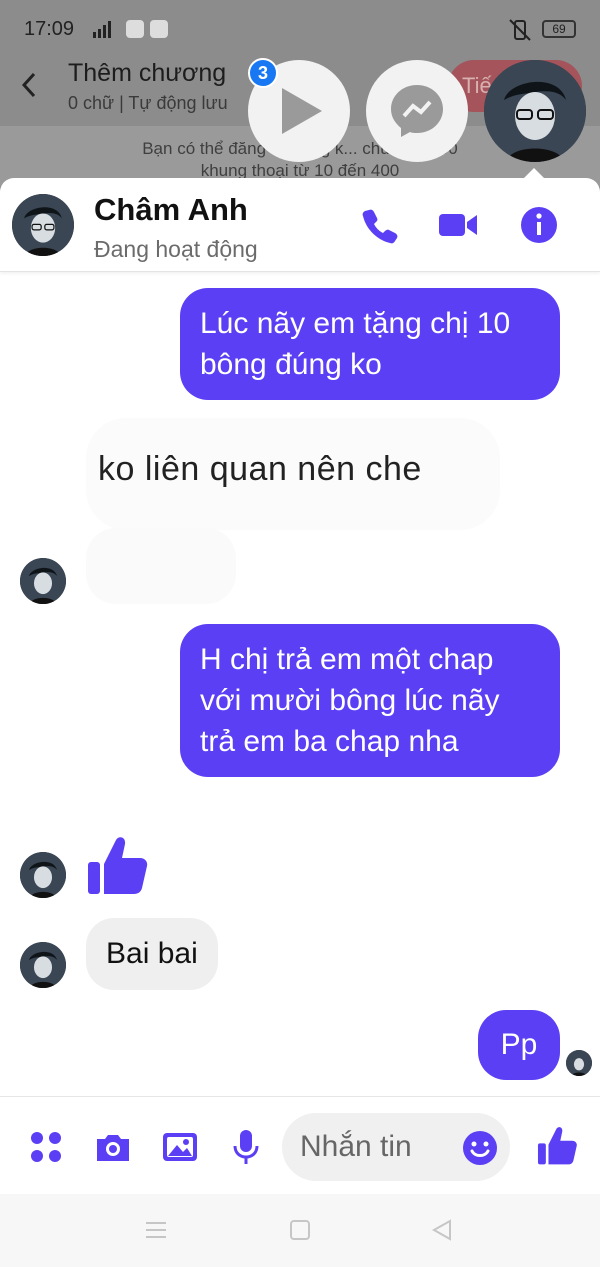 Image resolution: width=600 pixels, height=1267 pixels. I want to click on message-outgoing: Pp, so click(519, 1045).